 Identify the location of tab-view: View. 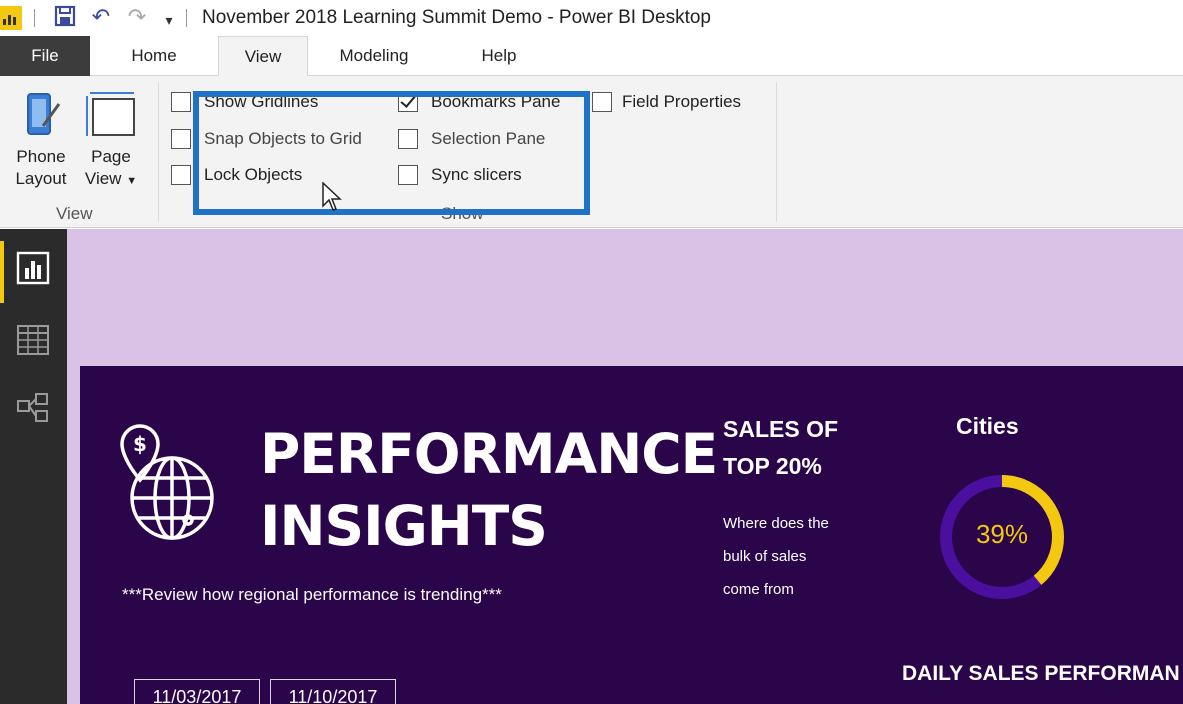
(263, 56).